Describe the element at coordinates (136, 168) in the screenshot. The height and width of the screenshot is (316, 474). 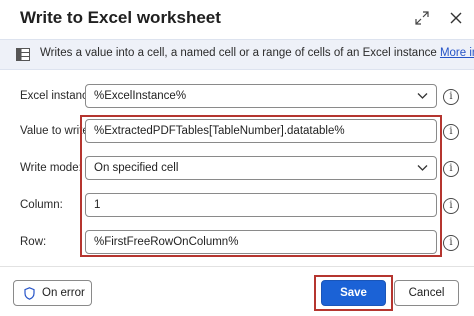
I see `write-mode-value: On specified cell` at that location.